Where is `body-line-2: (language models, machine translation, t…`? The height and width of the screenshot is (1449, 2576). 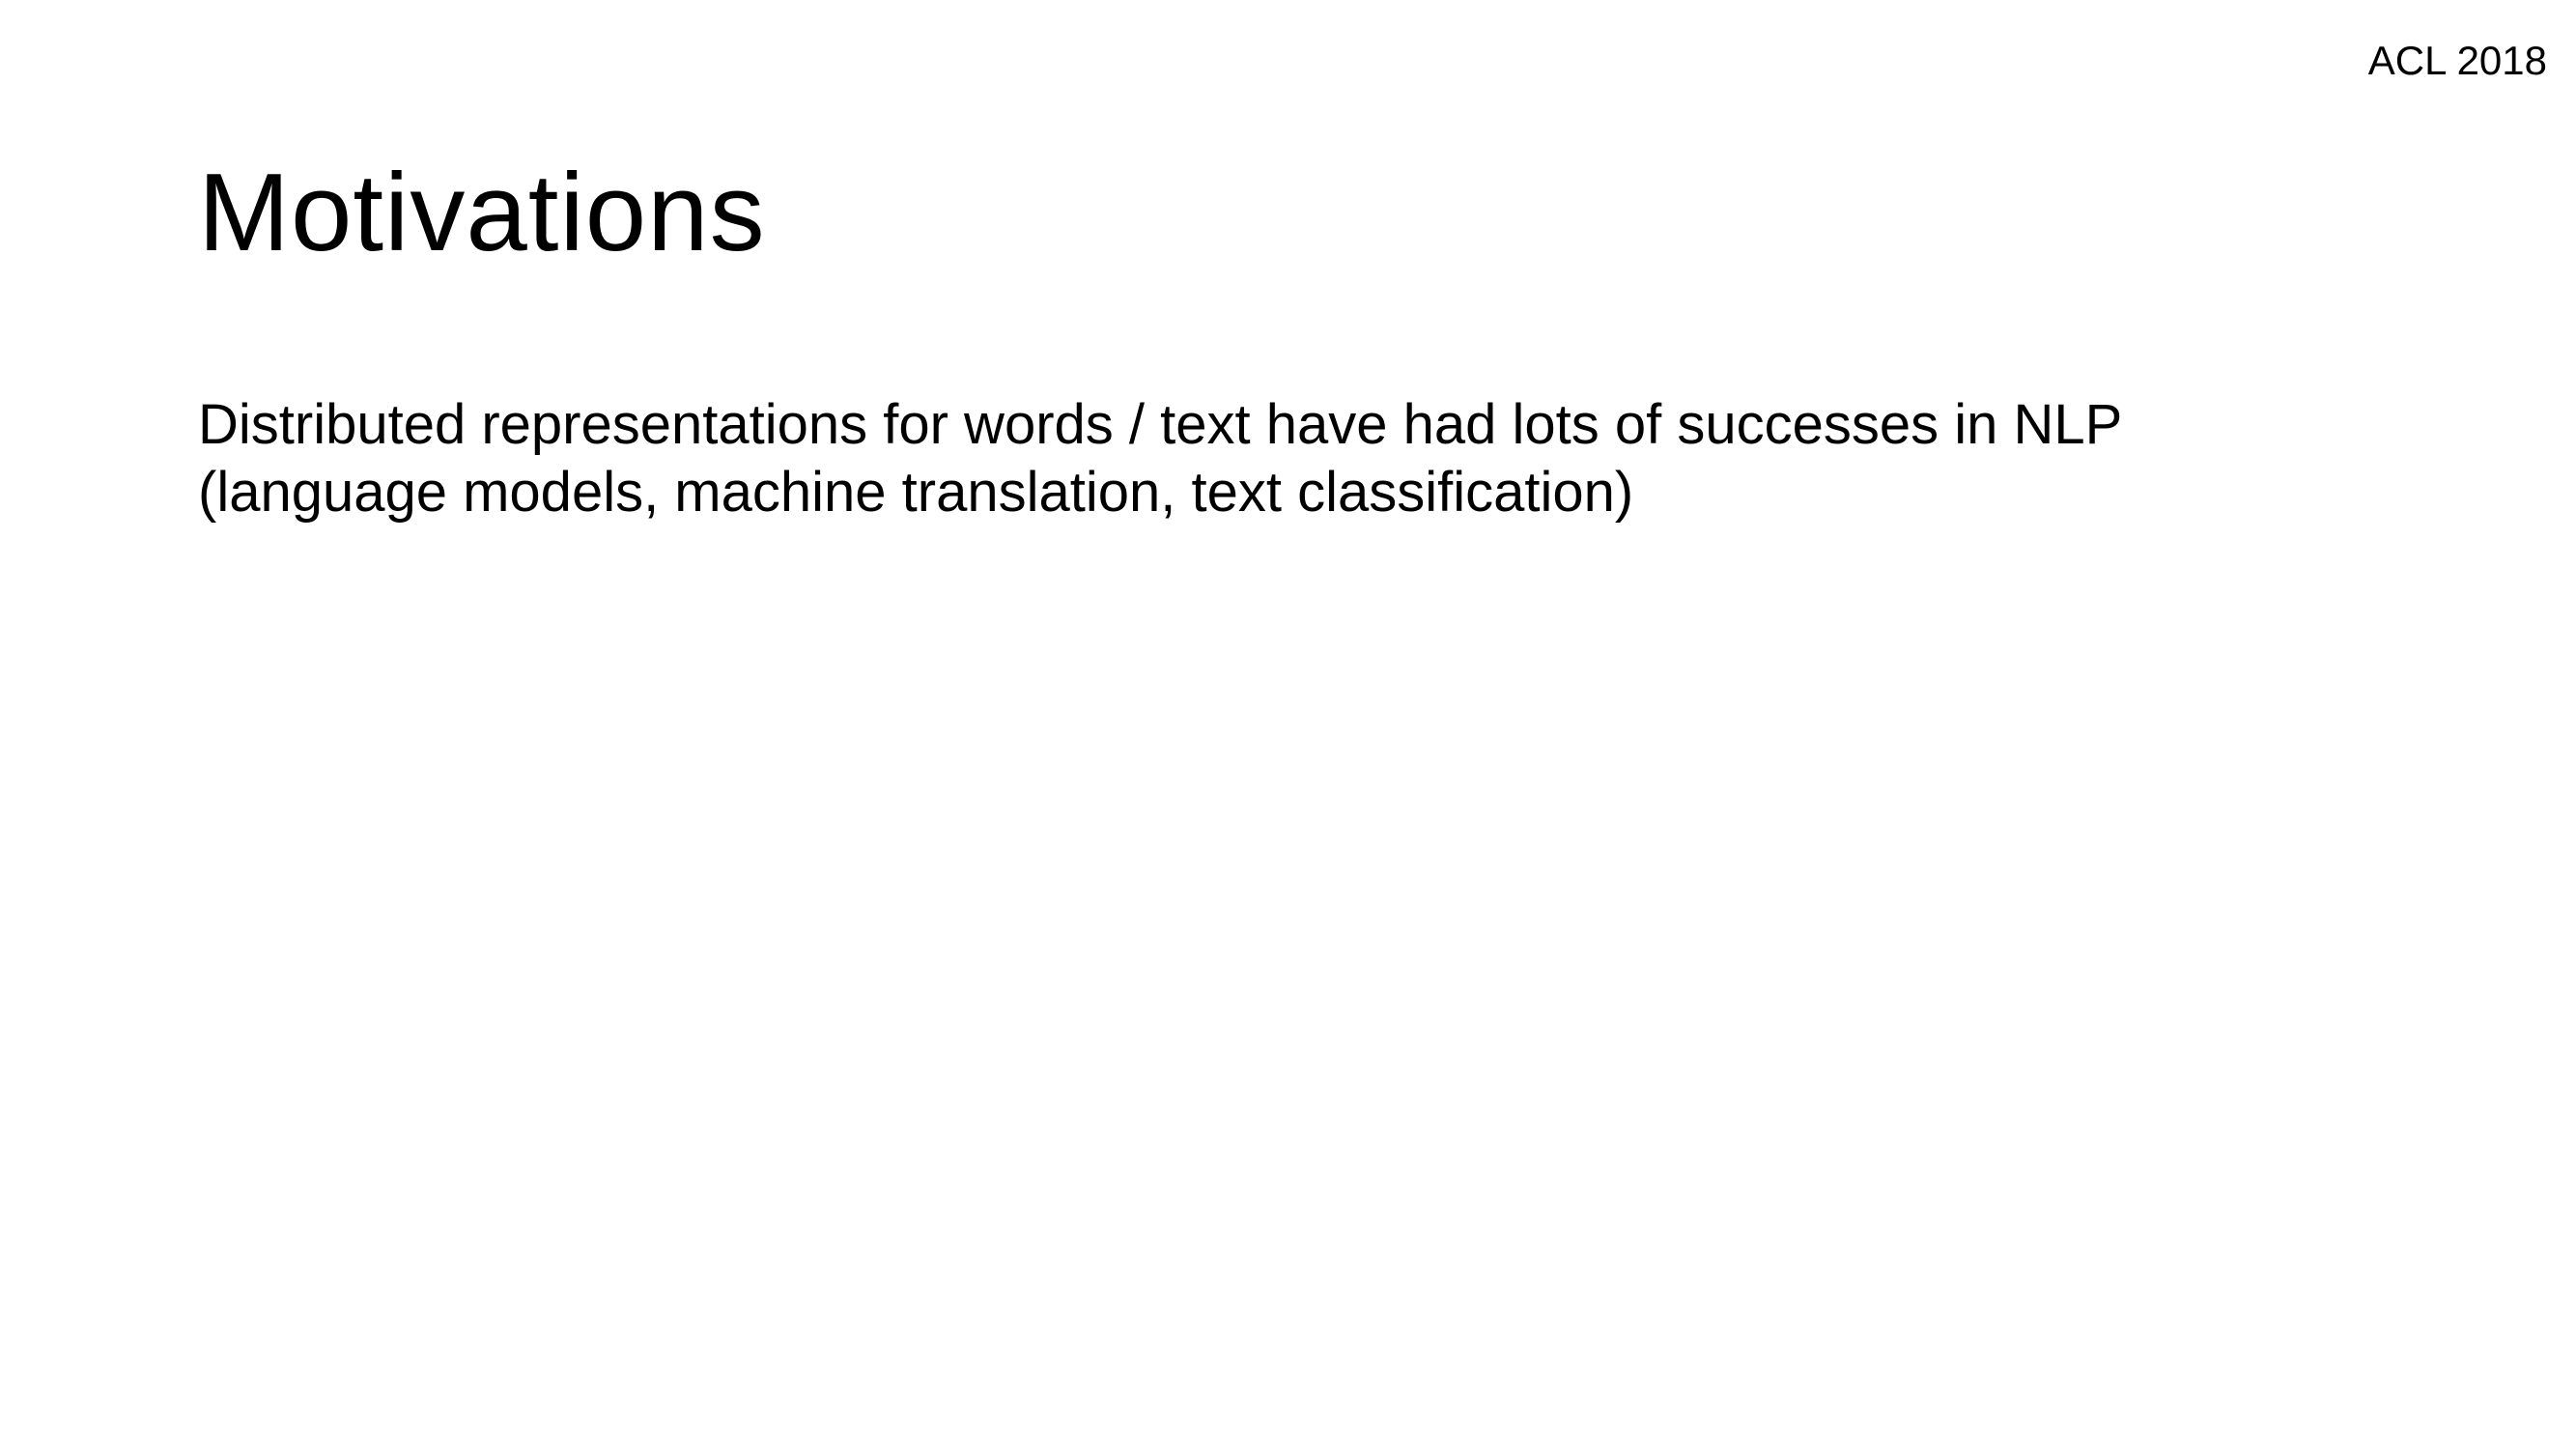 body-line-2: (language models, machine translation, t… is located at coordinates (916, 492).